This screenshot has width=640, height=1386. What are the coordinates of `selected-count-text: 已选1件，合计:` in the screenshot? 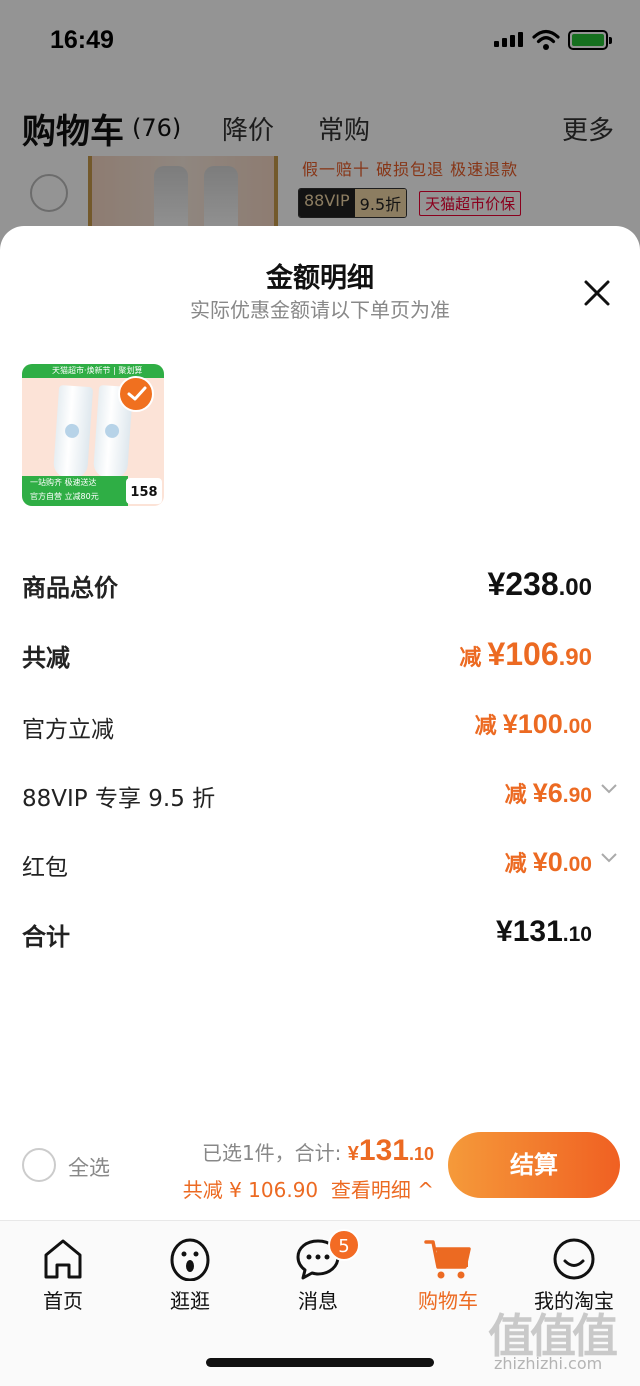 It's located at (274, 1153).